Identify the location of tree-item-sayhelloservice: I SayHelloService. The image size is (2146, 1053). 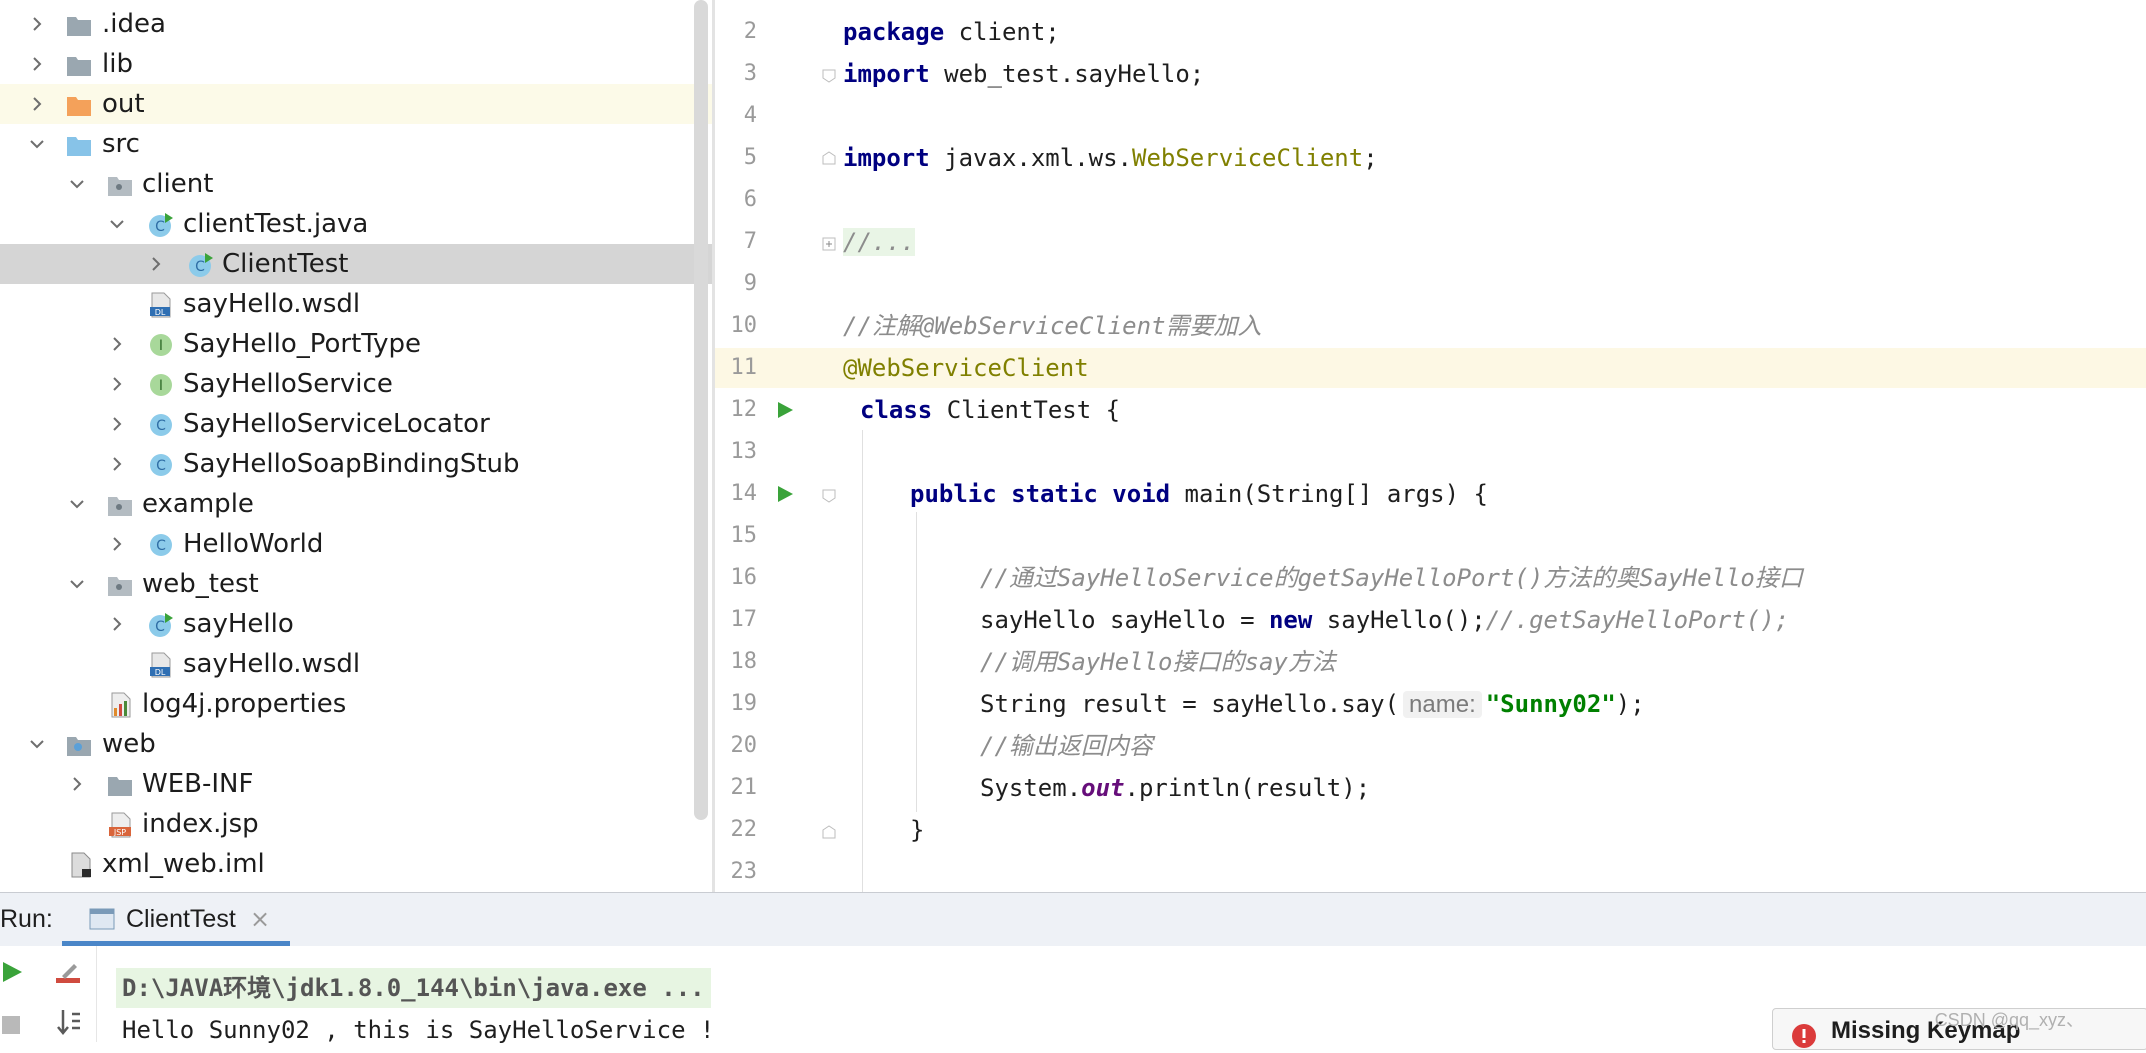
(356, 384).